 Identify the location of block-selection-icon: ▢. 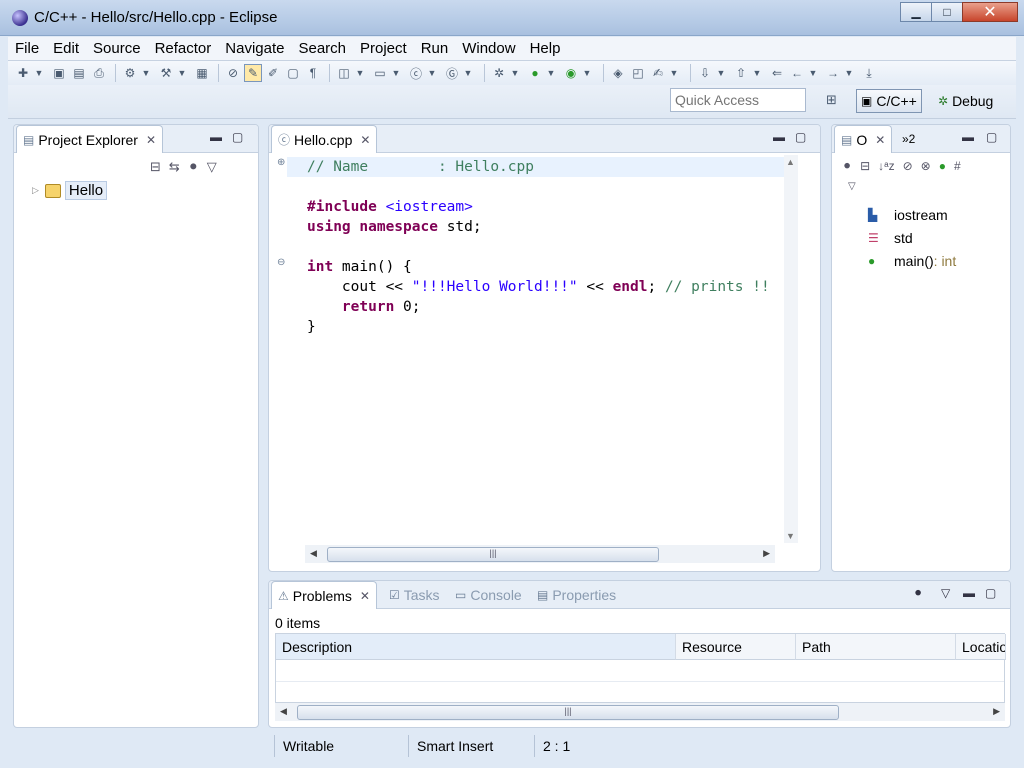
(293, 73).